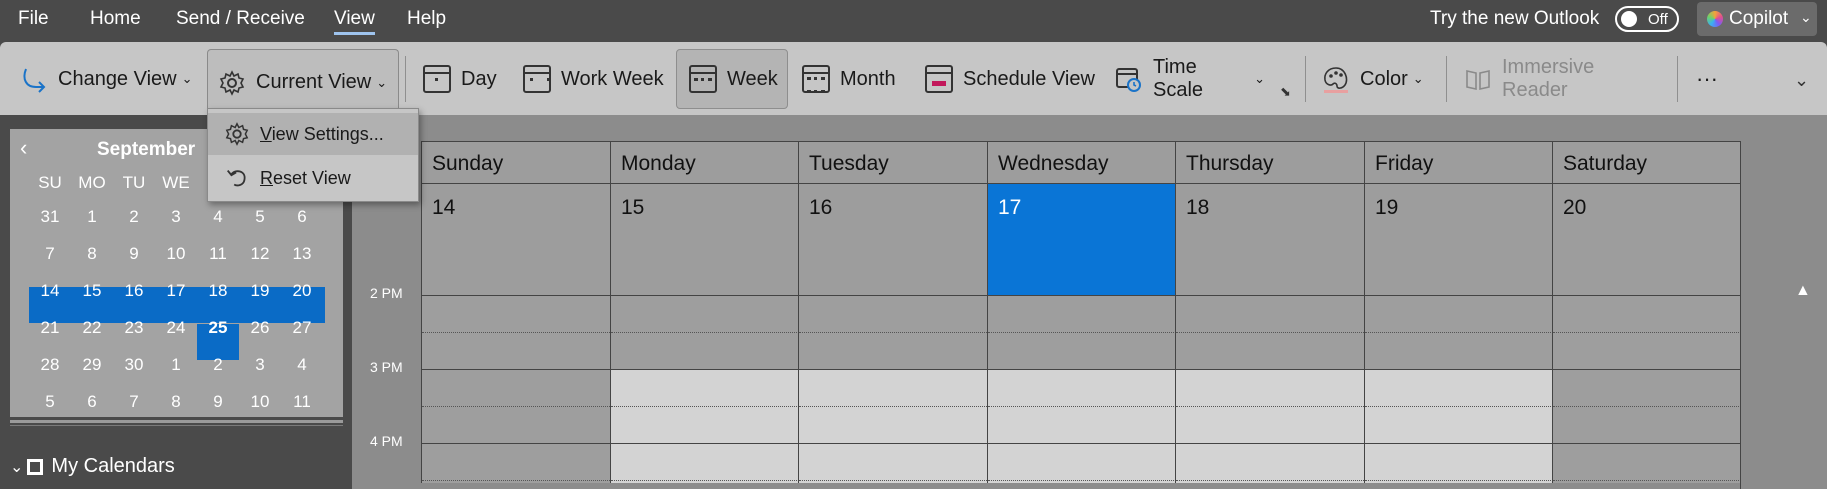  Describe the element at coordinates (1458, 162) in the screenshot. I see `day-header: Friday` at that location.